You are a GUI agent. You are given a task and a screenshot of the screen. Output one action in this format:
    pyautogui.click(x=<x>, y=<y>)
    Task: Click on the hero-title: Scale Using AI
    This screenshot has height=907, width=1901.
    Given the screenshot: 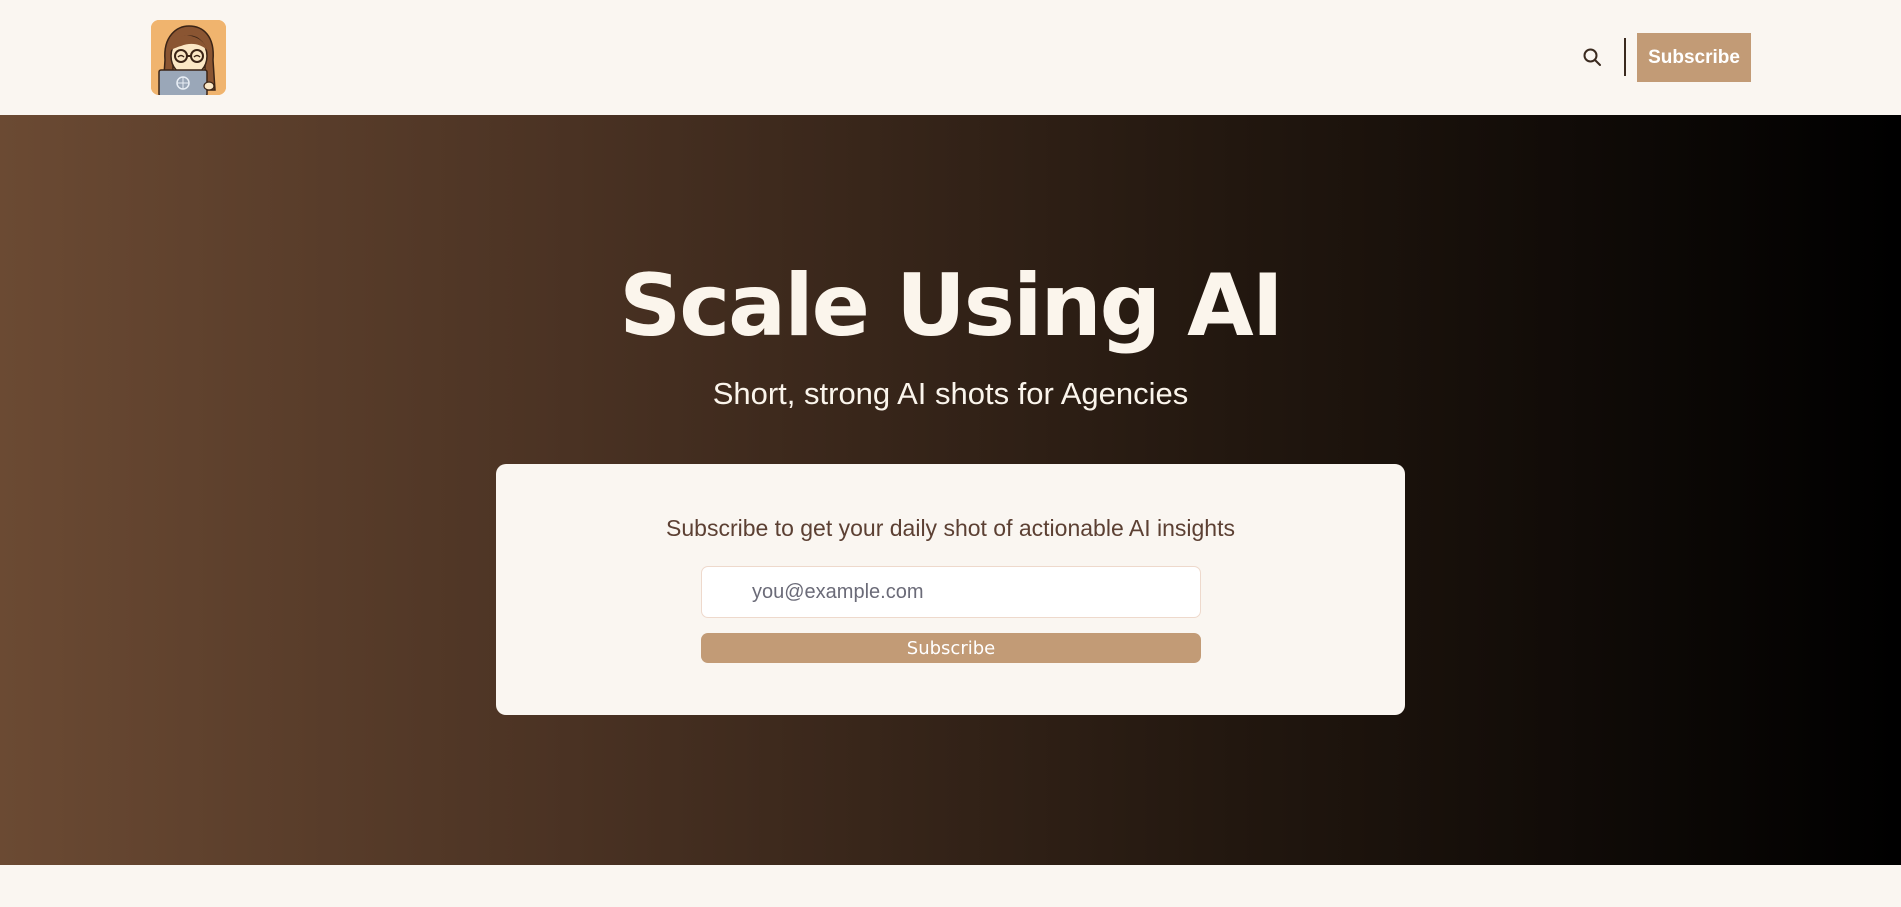 What is the action you would take?
    pyautogui.click(x=951, y=306)
    